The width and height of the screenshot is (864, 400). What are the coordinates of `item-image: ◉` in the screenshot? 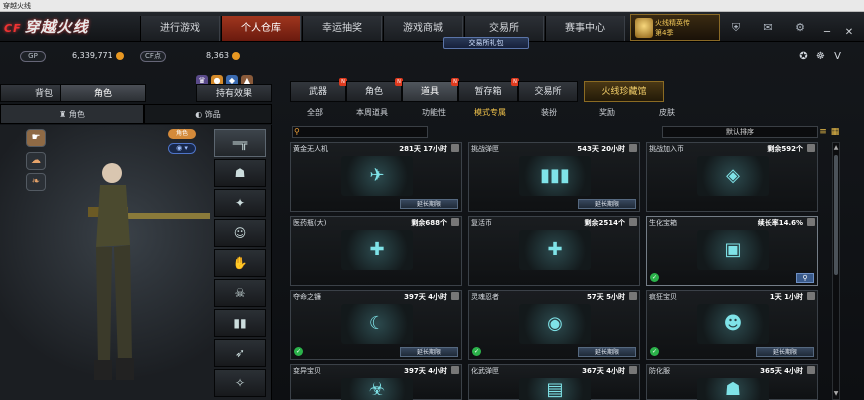 It's located at (555, 324).